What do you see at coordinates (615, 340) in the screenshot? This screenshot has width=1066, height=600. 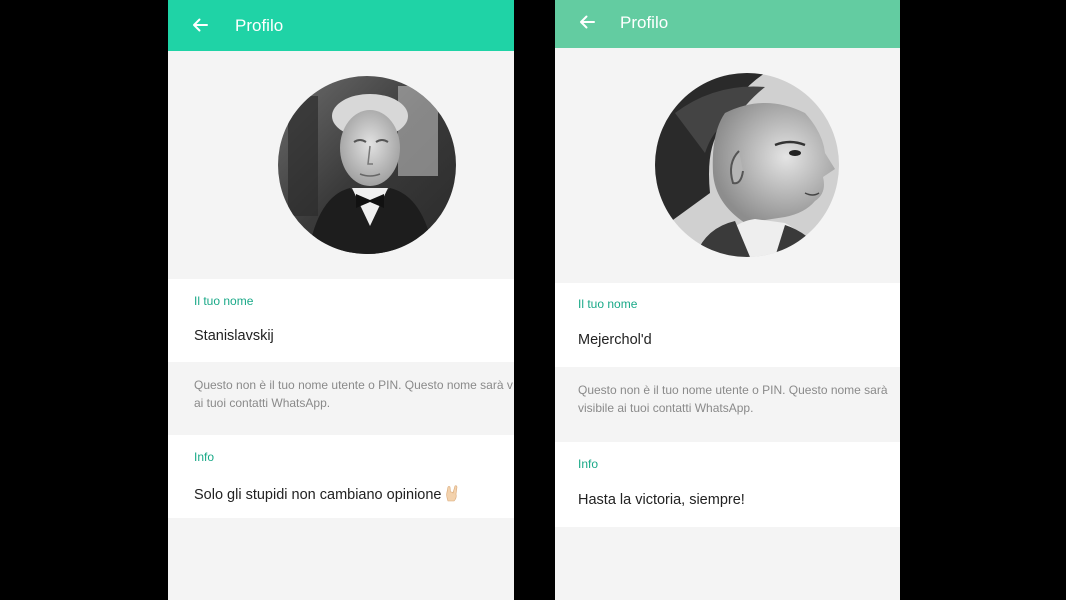 I see `name-value: Mejerchol'd` at bounding box center [615, 340].